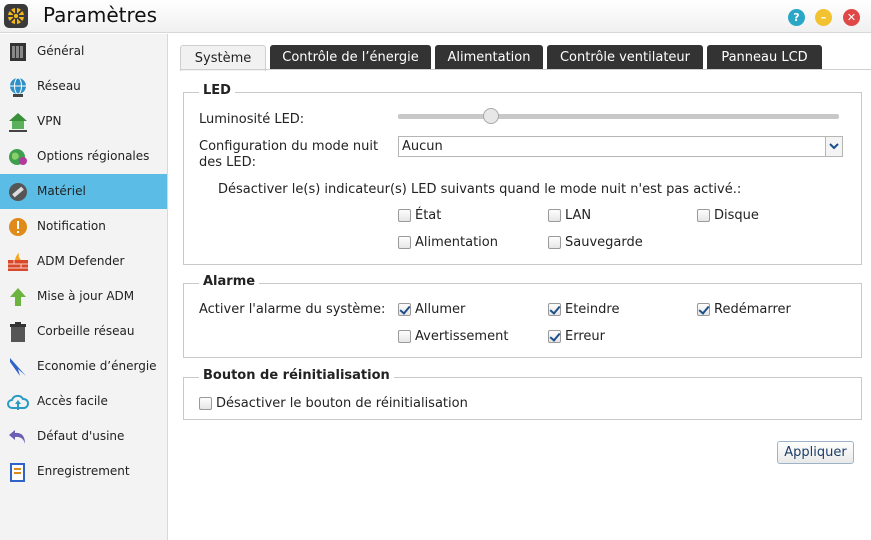 The height and width of the screenshot is (540, 871). I want to click on close-button: ✕, so click(851, 17).